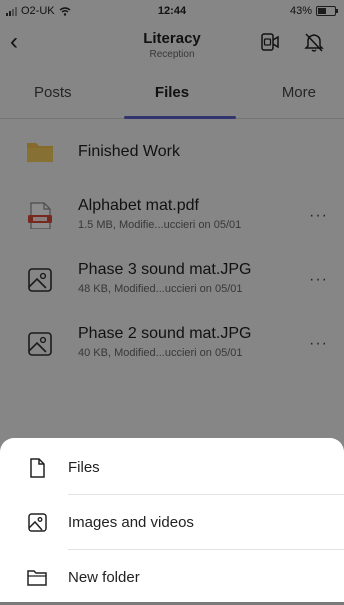  Describe the element at coordinates (37, 468) in the screenshot. I see `file-icon` at that location.